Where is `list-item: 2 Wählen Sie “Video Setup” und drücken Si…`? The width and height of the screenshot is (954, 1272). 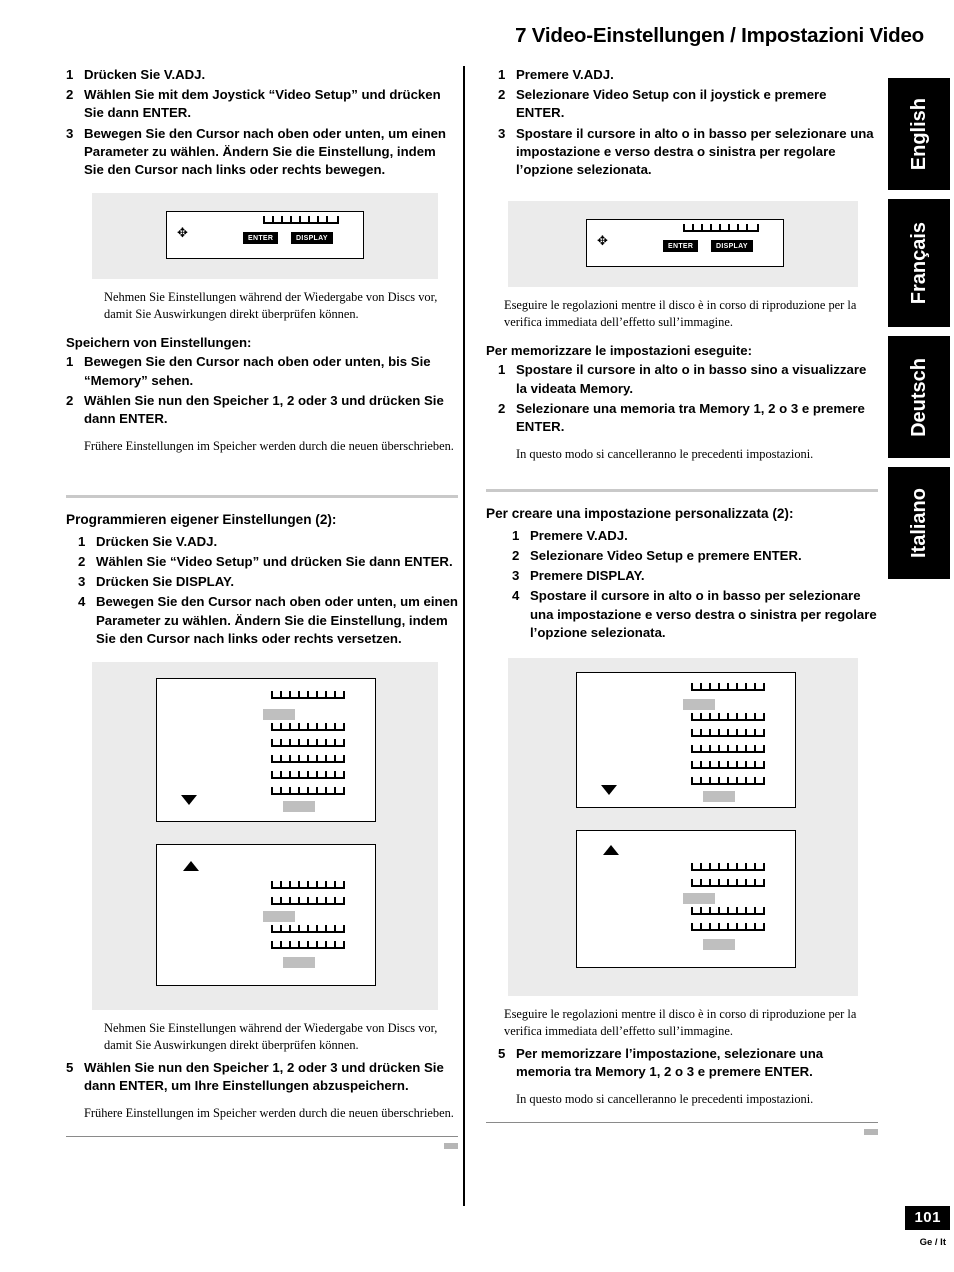 list-item: 2 Wählen Sie “Video Setup” und drücken Si… is located at coordinates (268, 562).